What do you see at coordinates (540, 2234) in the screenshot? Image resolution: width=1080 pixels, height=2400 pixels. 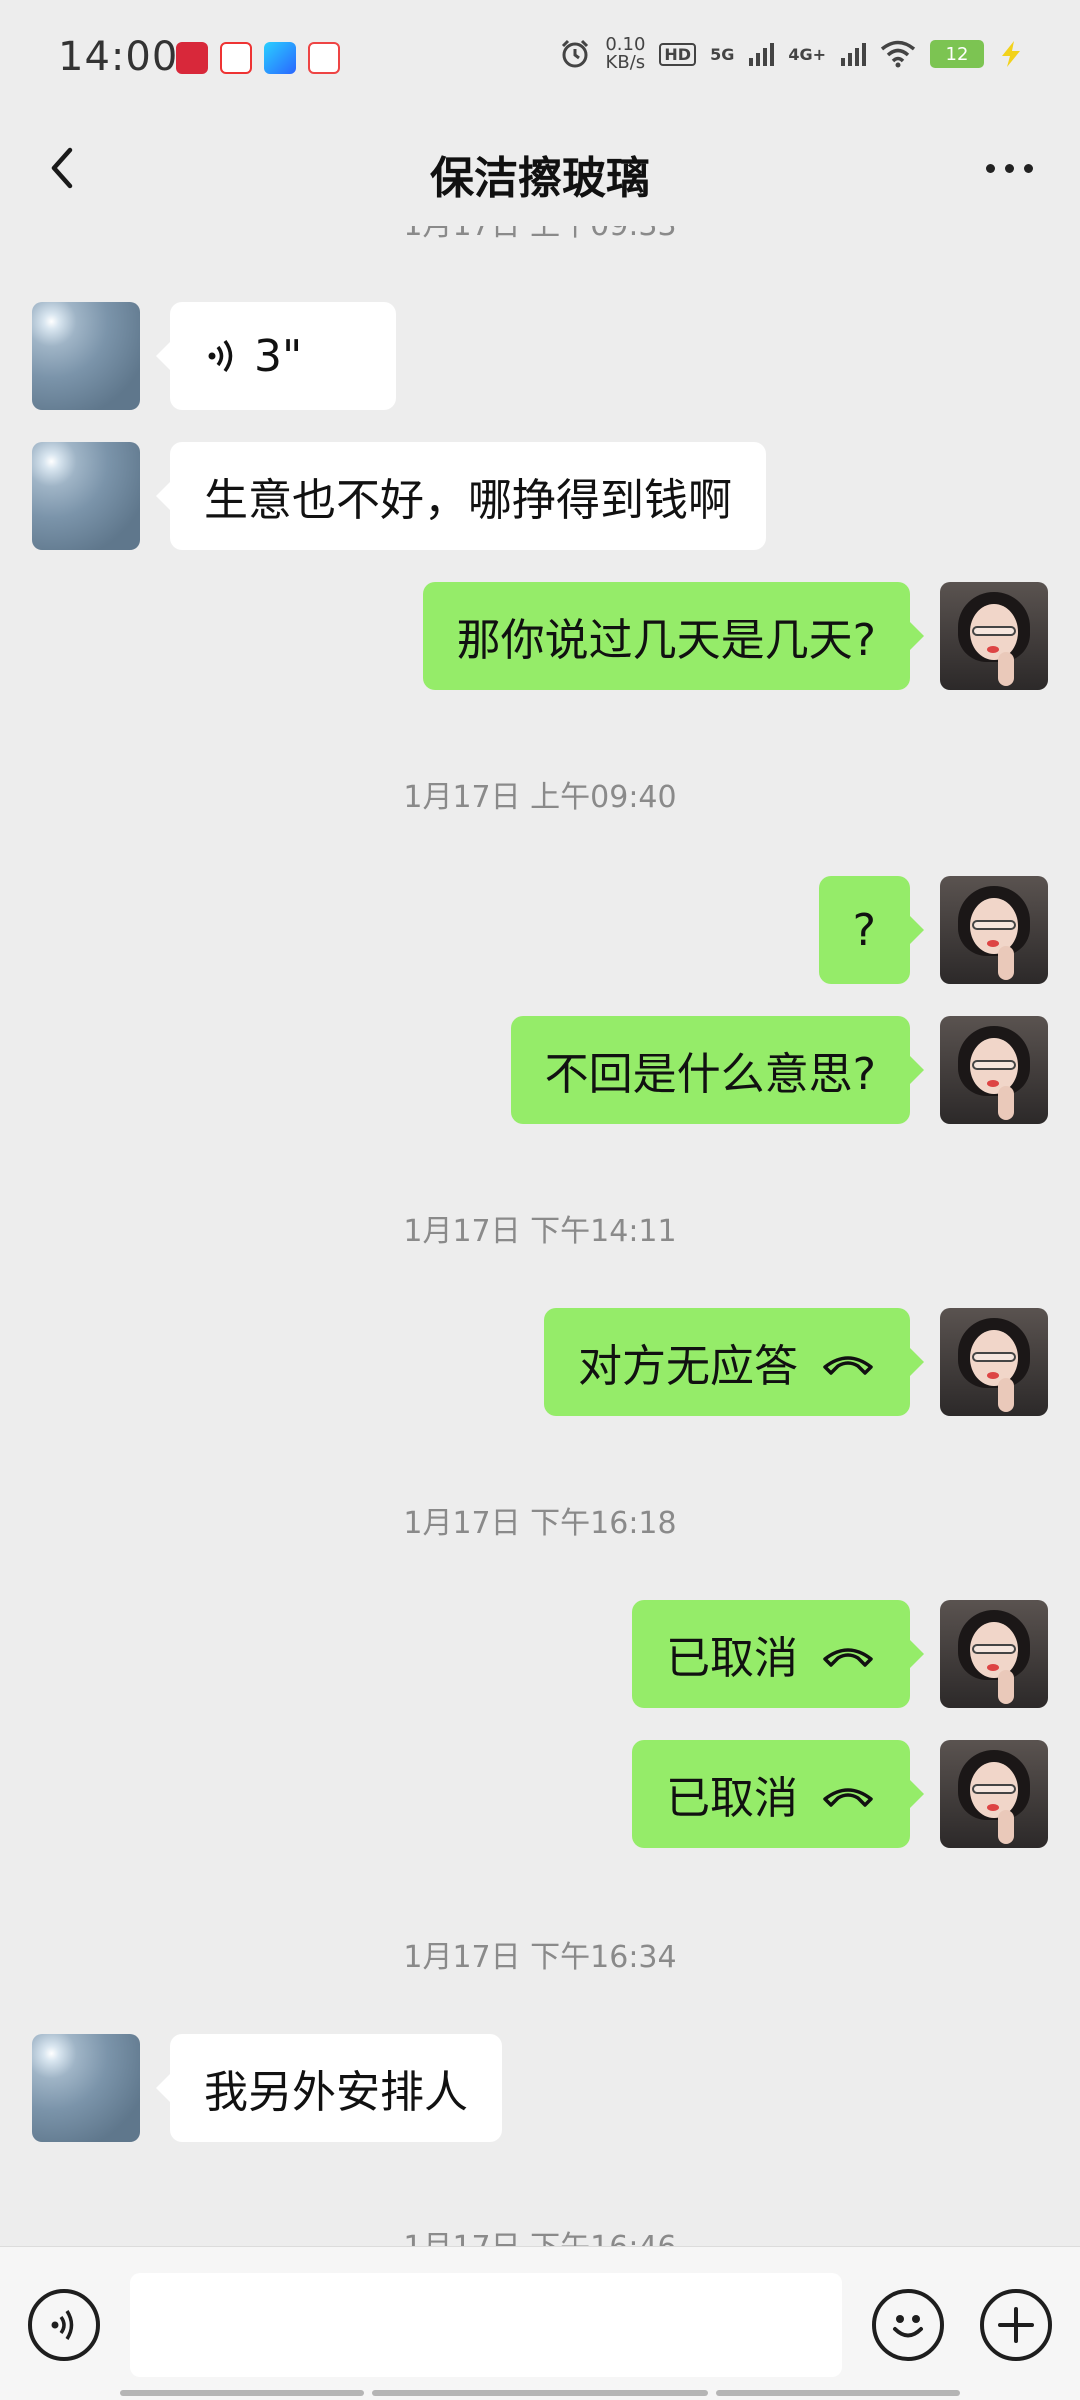 I see `message-timestamp: 1月17日 下午16:46` at bounding box center [540, 2234].